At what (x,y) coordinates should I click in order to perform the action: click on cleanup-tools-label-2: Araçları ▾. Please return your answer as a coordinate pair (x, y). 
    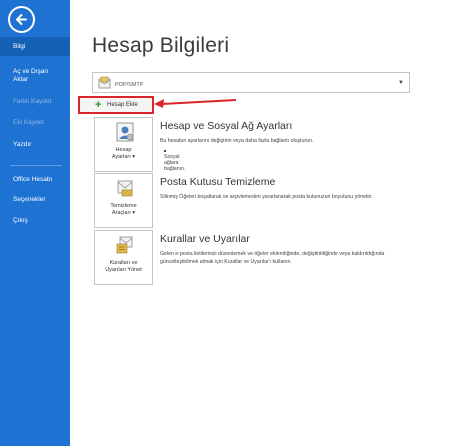
    Looking at the image, I should click on (123, 213).